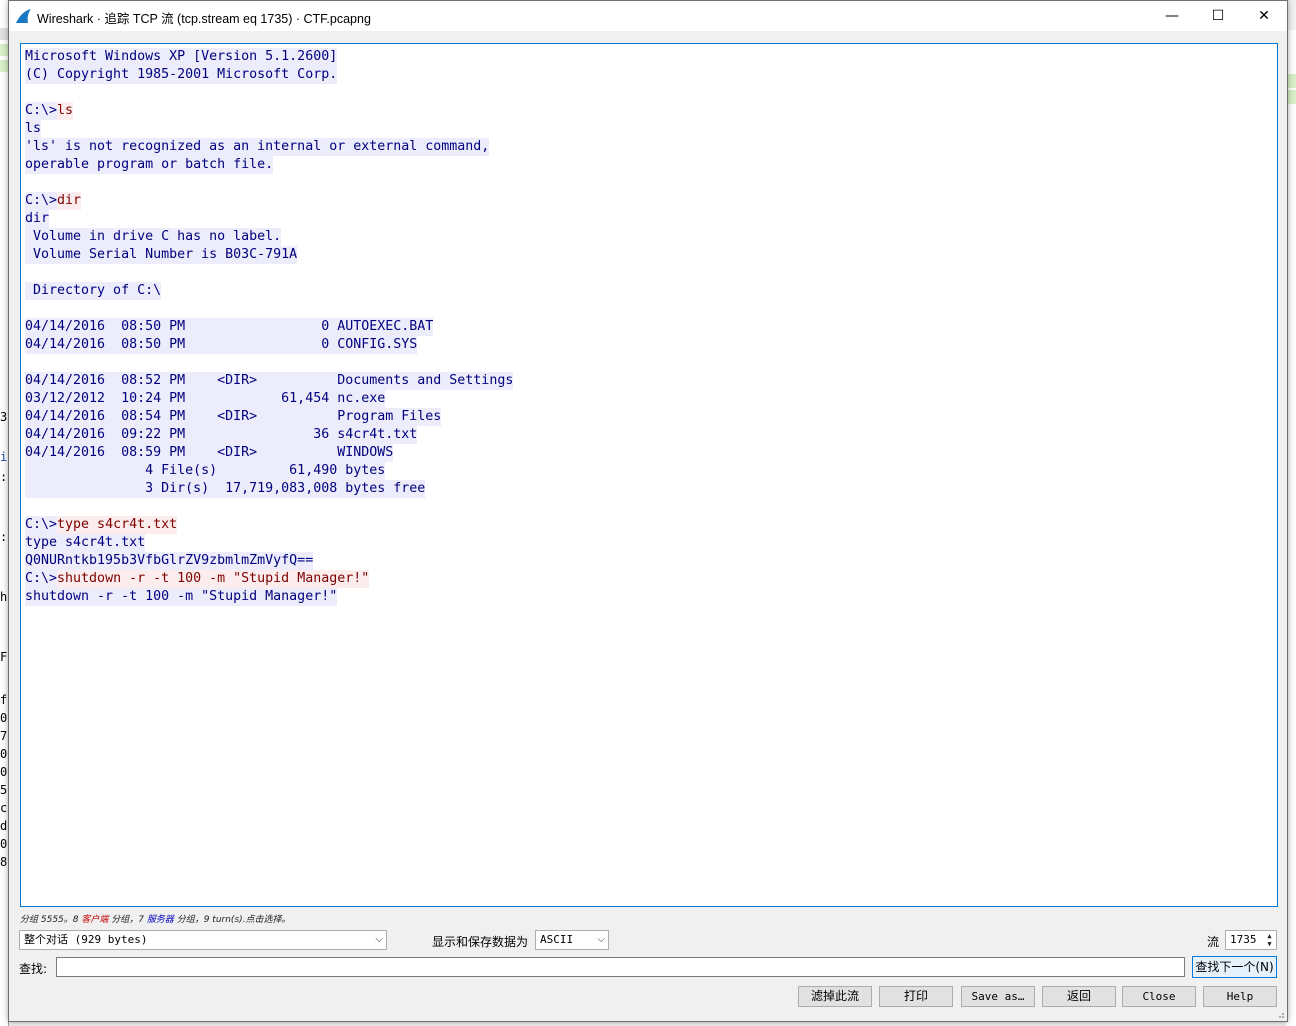 The image size is (1296, 1026). I want to click on stream-line: 4 File(s) 61,490 bytes, so click(269, 471).